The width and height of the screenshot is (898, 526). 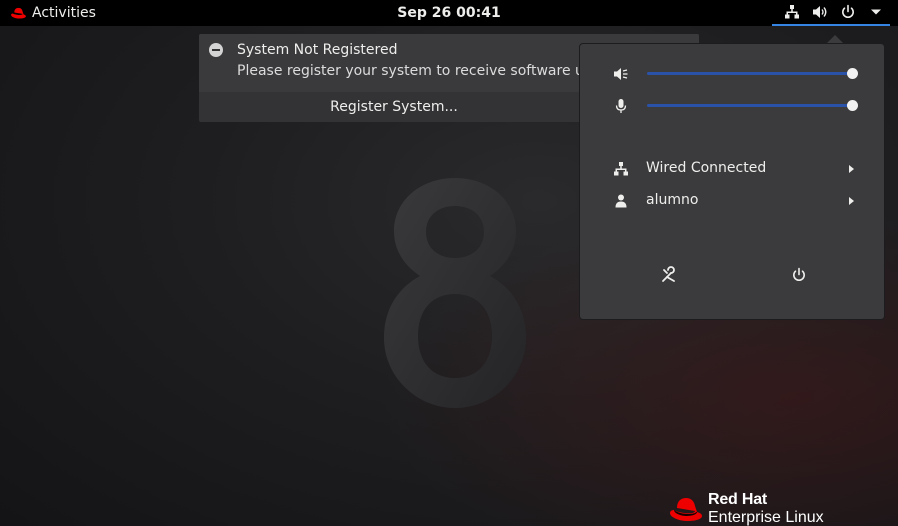 What do you see at coordinates (216, 50) in the screenshot?
I see `minus-circle-icon` at bounding box center [216, 50].